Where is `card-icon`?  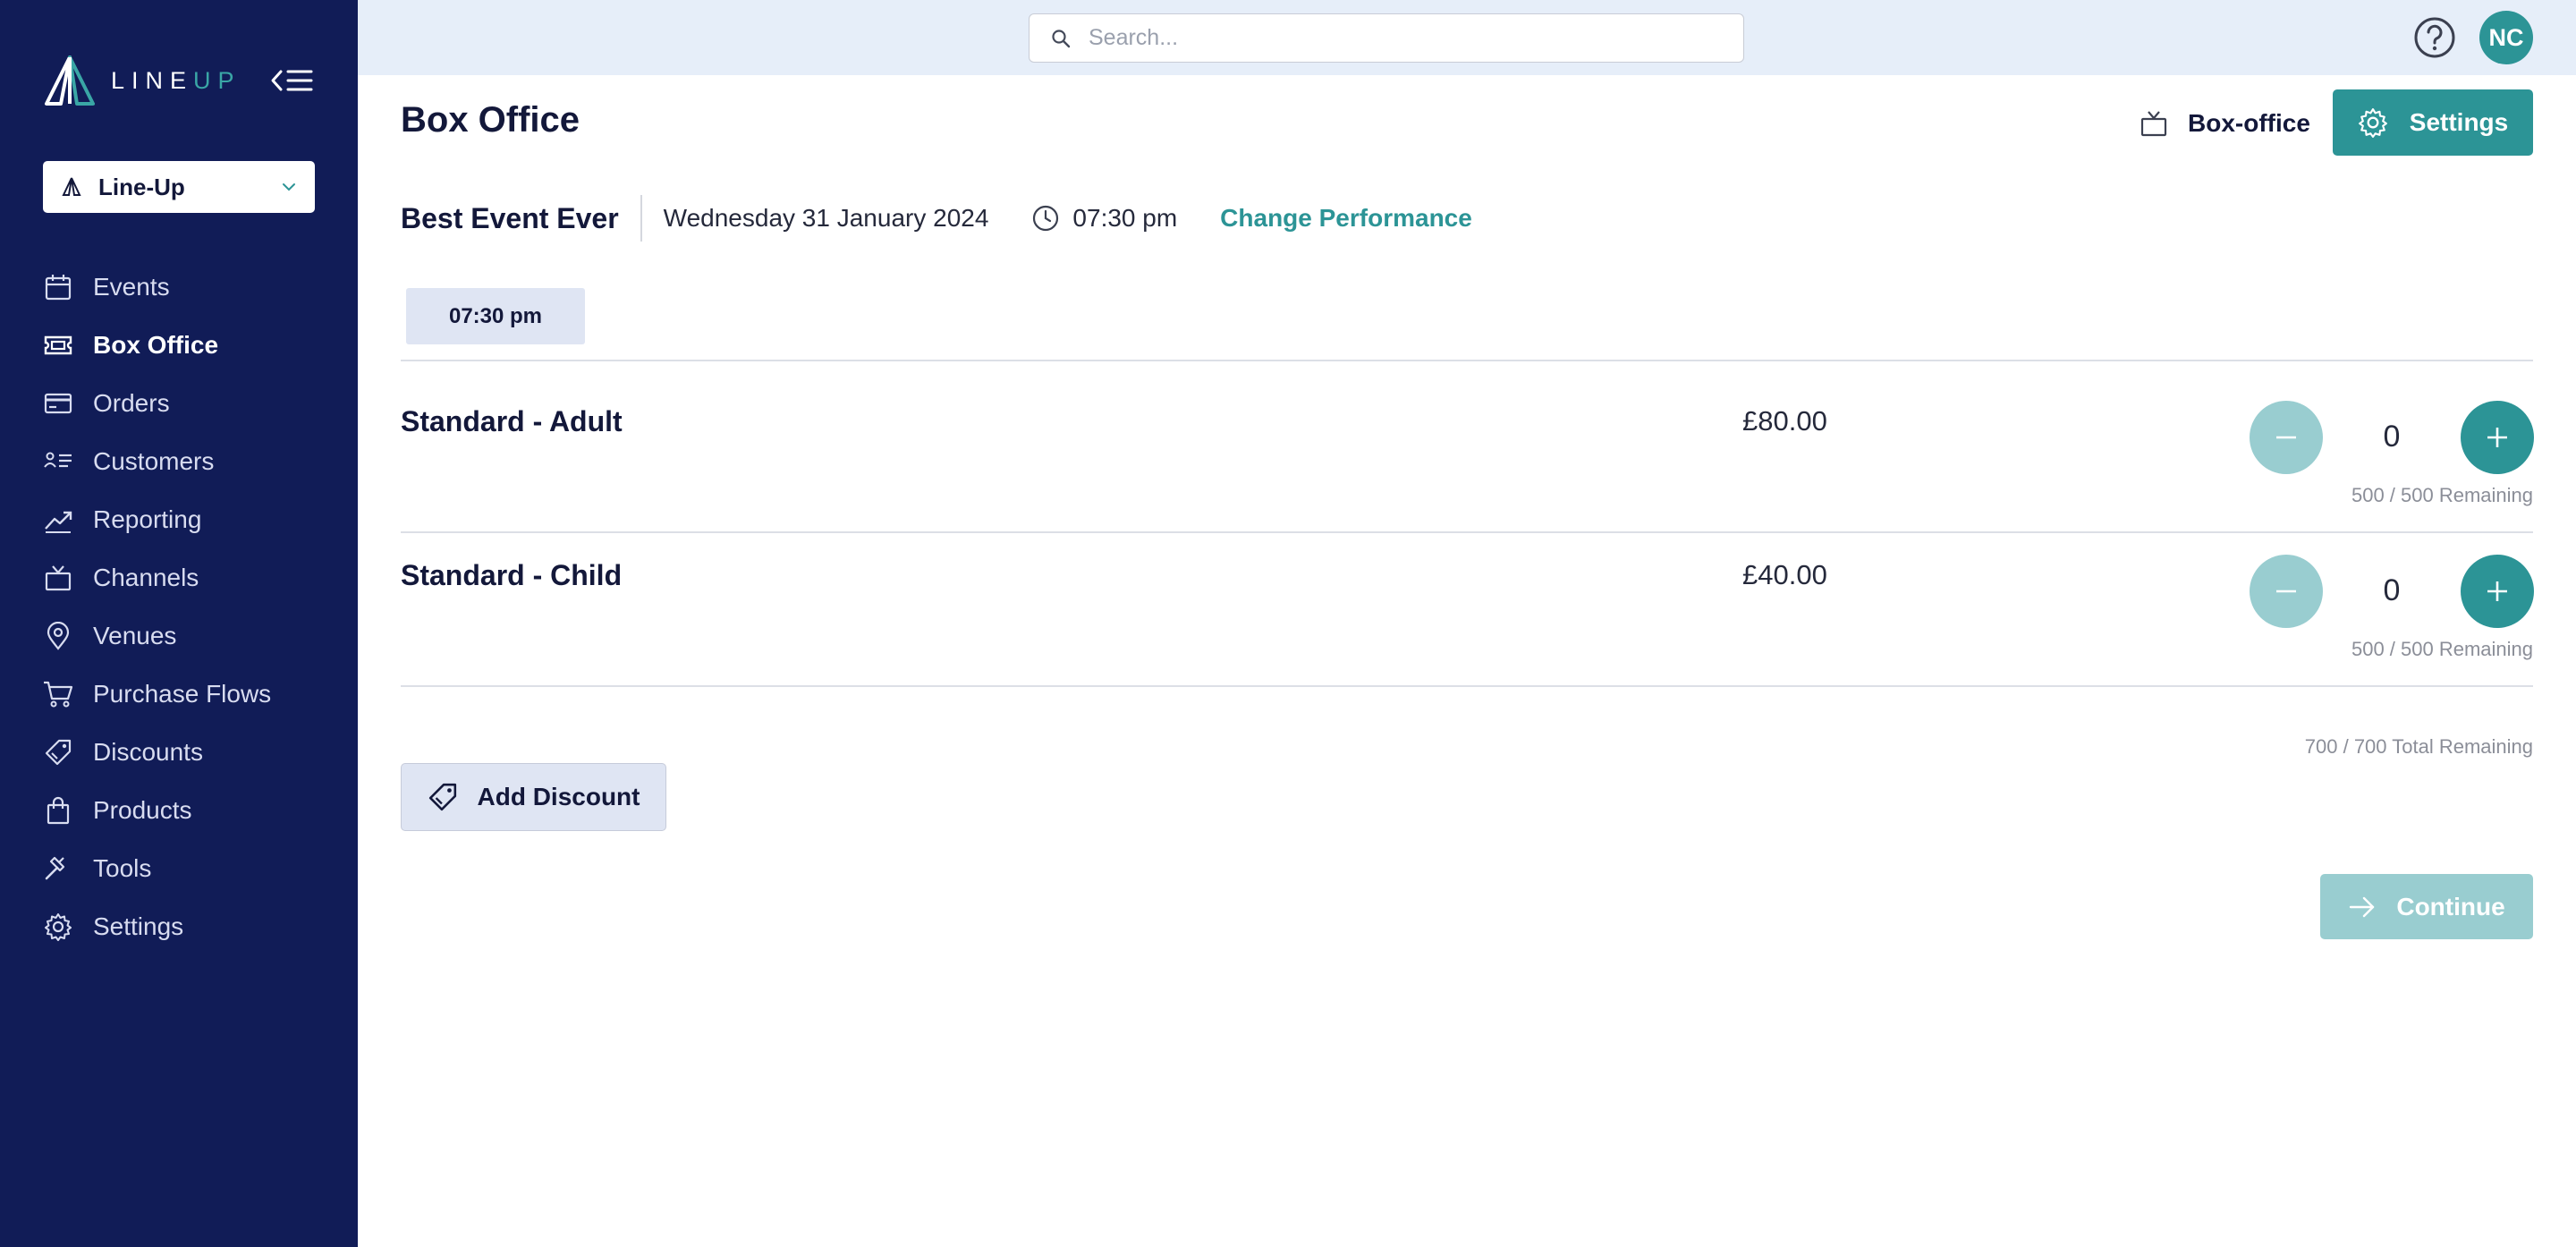
card-icon is located at coordinates (58, 403).